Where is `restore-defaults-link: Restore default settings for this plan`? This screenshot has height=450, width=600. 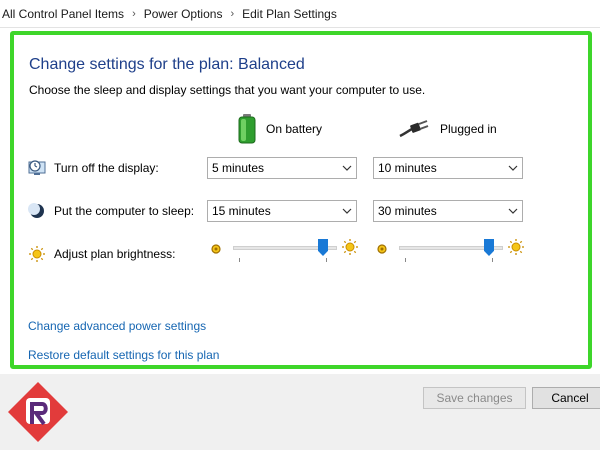 restore-defaults-link: Restore default settings for this plan is located at coordinates (123, 355).